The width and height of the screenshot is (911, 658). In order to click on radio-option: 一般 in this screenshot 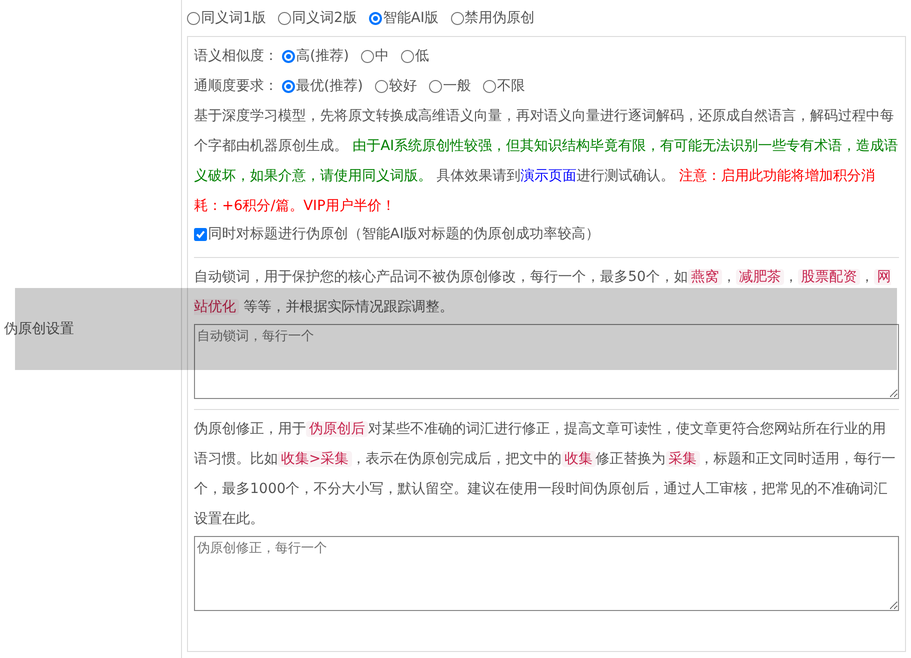, I will do `click(449, 86)`.